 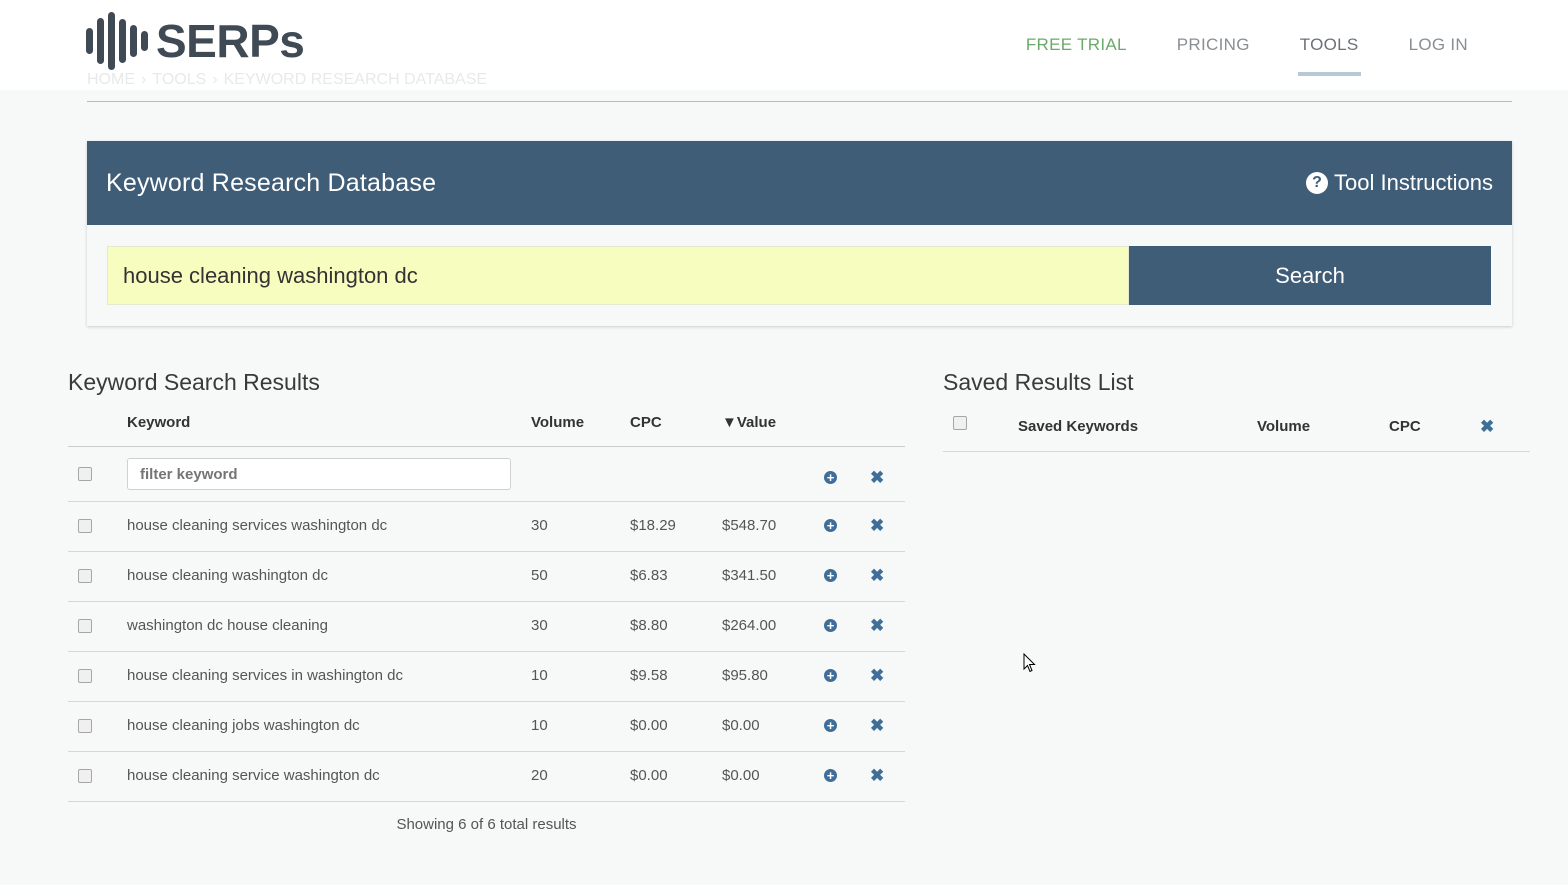 I want to click on cpc-cell: $18.29, so click(x=653, y=525).